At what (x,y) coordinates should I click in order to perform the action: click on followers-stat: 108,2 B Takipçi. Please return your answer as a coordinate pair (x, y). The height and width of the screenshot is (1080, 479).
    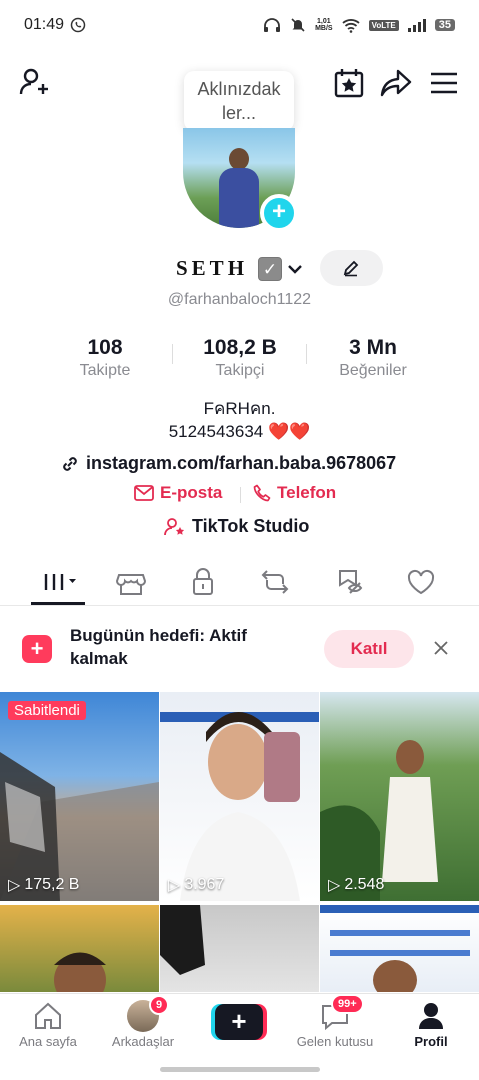
    Looking at the image, I should click on (240, 358).